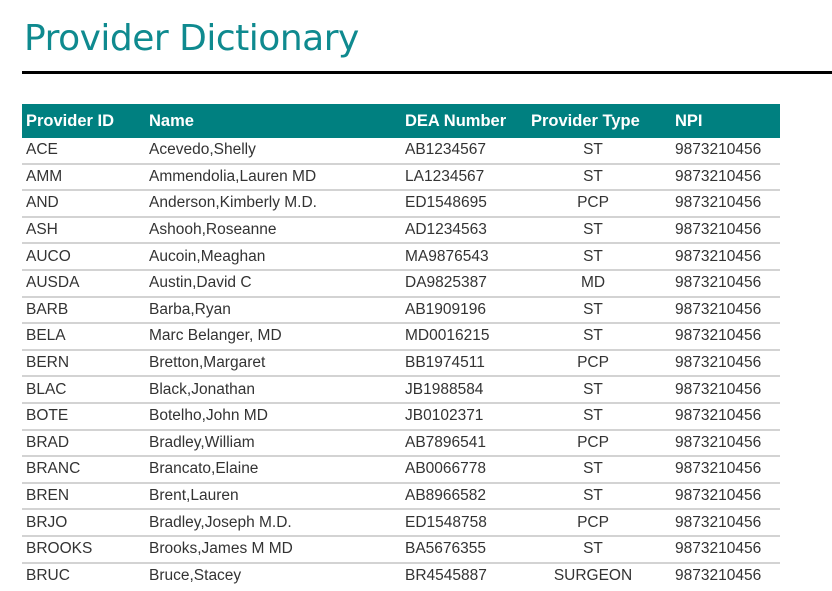  What do you see at coordinates (464, 443) in the screenshot?
I see `dea-number-cell: AB7896541` at bounding box center [464, 443].